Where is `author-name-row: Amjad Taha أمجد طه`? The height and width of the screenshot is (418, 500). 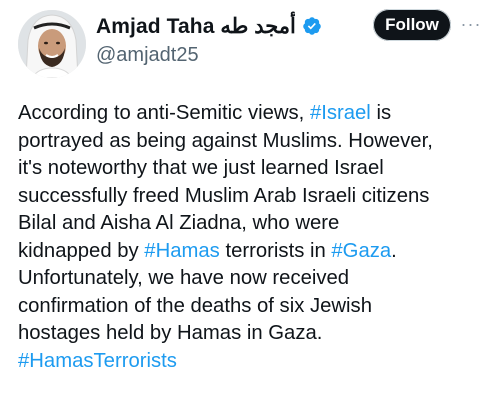 author-name-row: Amjad Taha أمجد طه is located at coordinates (209, 26).